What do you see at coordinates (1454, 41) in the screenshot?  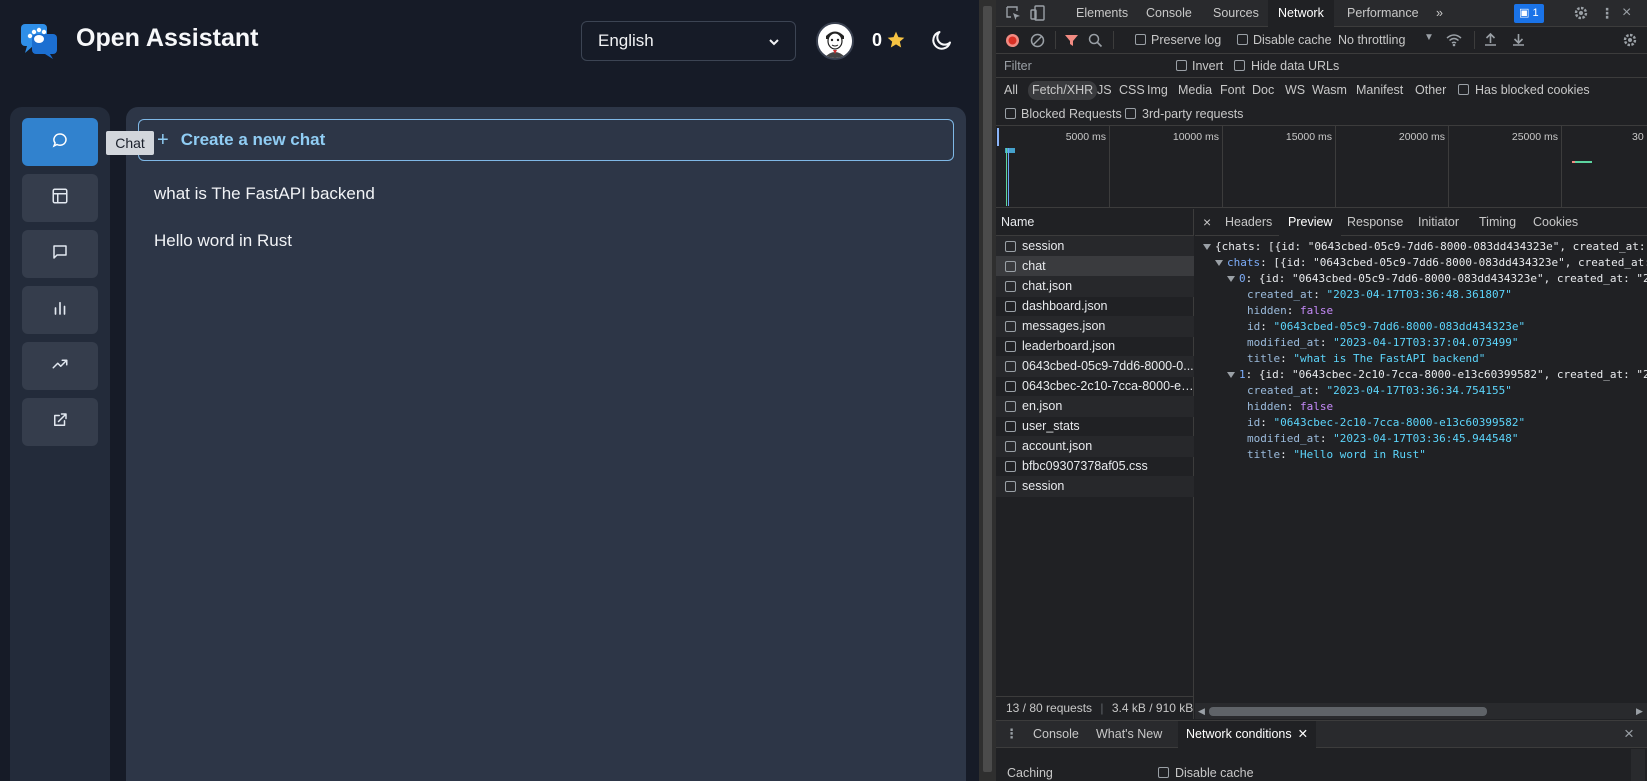 I see `wifi-icon` at bounding box center [1454, 41].